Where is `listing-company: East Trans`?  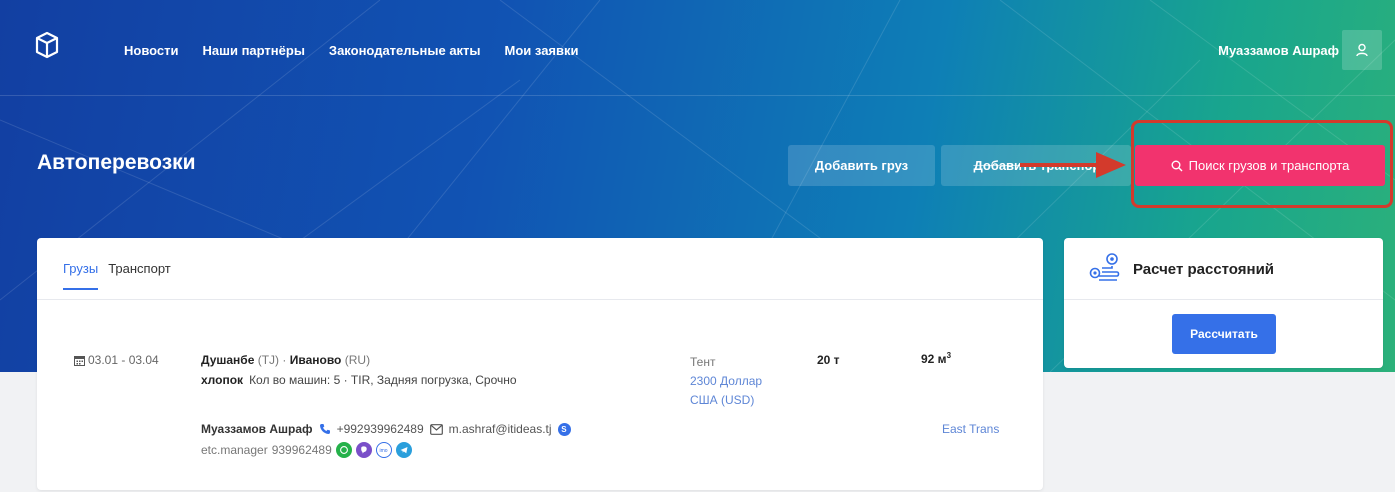
listing-company: East Trans is located at coordinates (970, 429).